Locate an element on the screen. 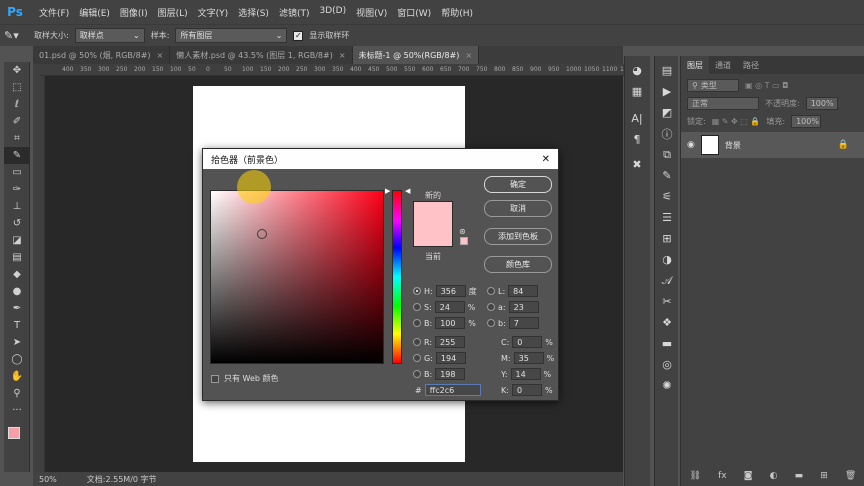  saturation-radio is located at coordinates (417, 307).